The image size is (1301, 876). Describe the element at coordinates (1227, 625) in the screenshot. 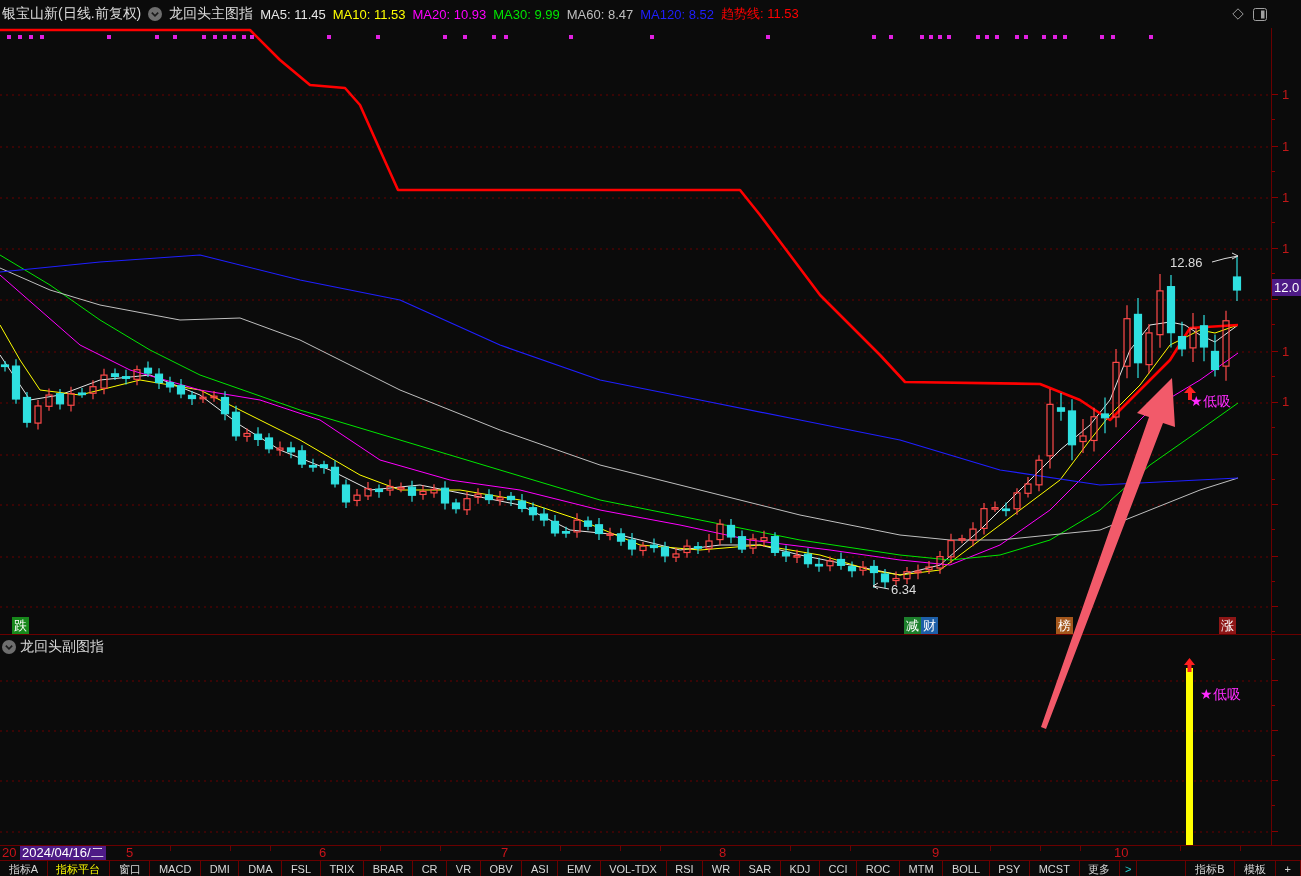

I see `event-marker: 涨` at that location.